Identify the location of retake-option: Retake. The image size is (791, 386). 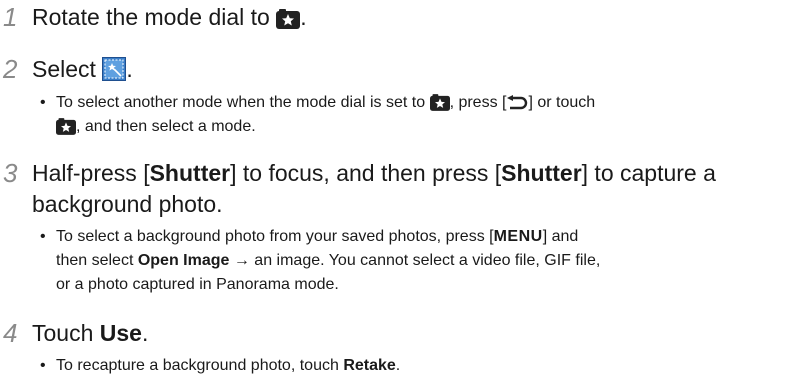
(369, 365).